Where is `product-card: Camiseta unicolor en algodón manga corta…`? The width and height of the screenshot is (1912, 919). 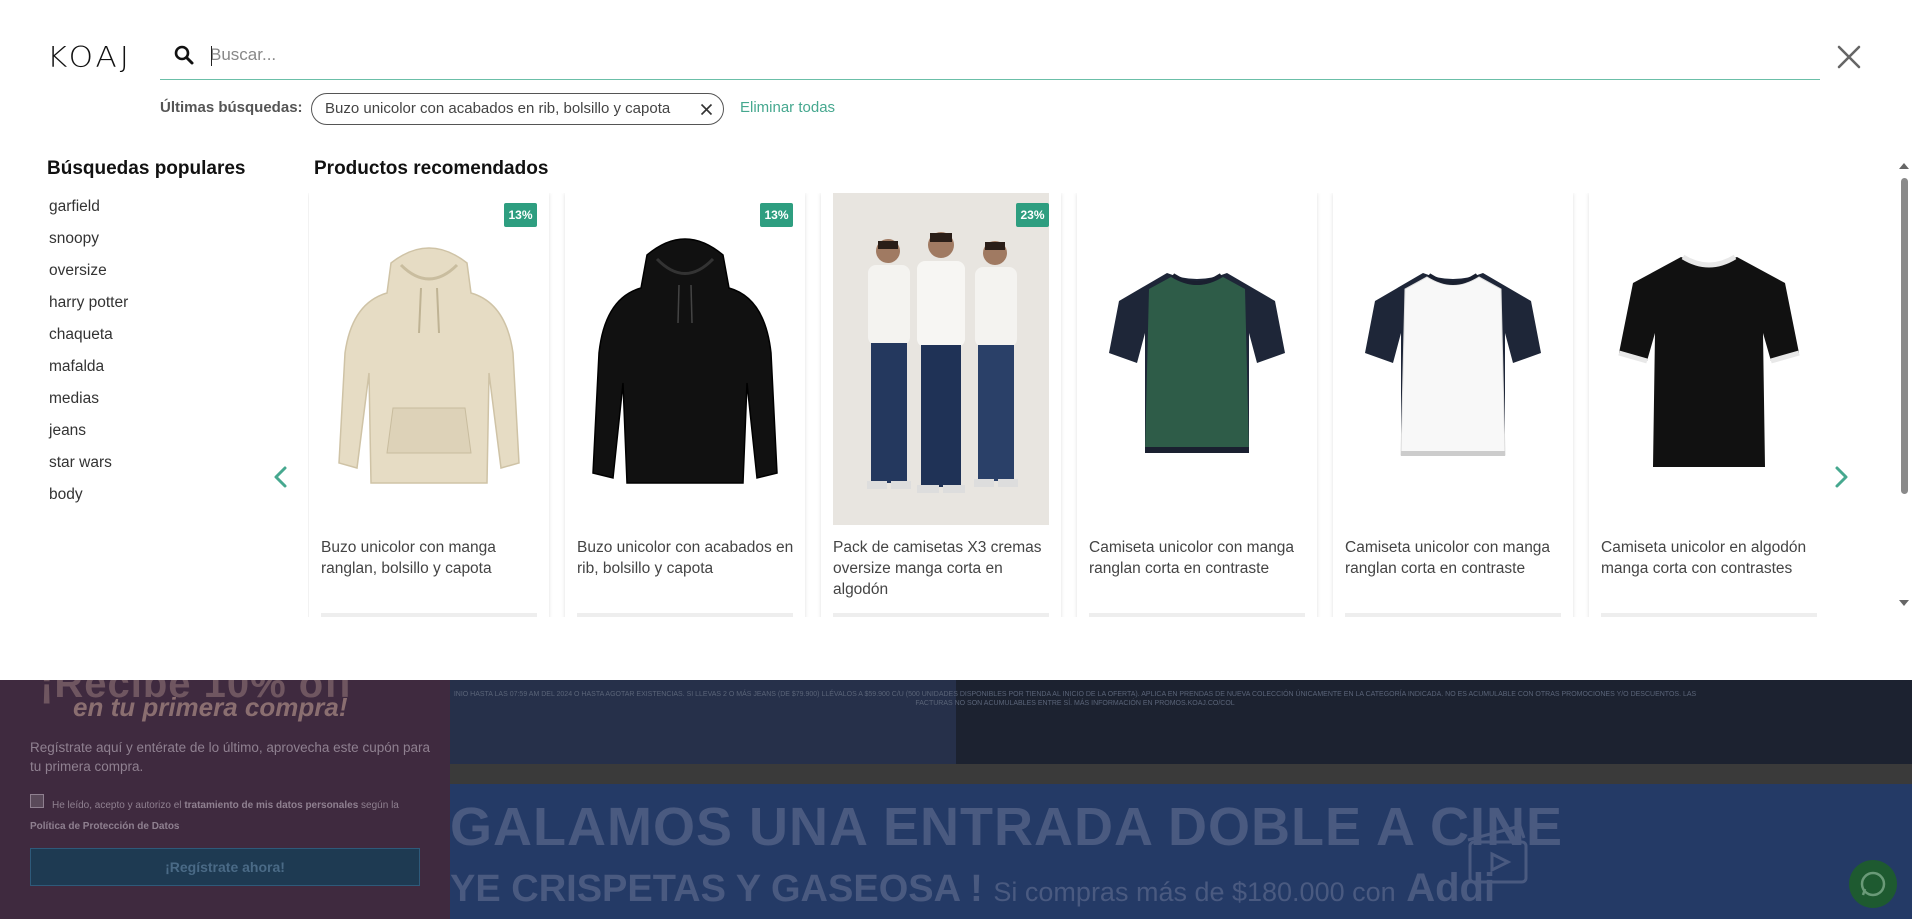 product-card: Camiseta unicolor en algodón manga corta… is located at coordinates (1704, 405).